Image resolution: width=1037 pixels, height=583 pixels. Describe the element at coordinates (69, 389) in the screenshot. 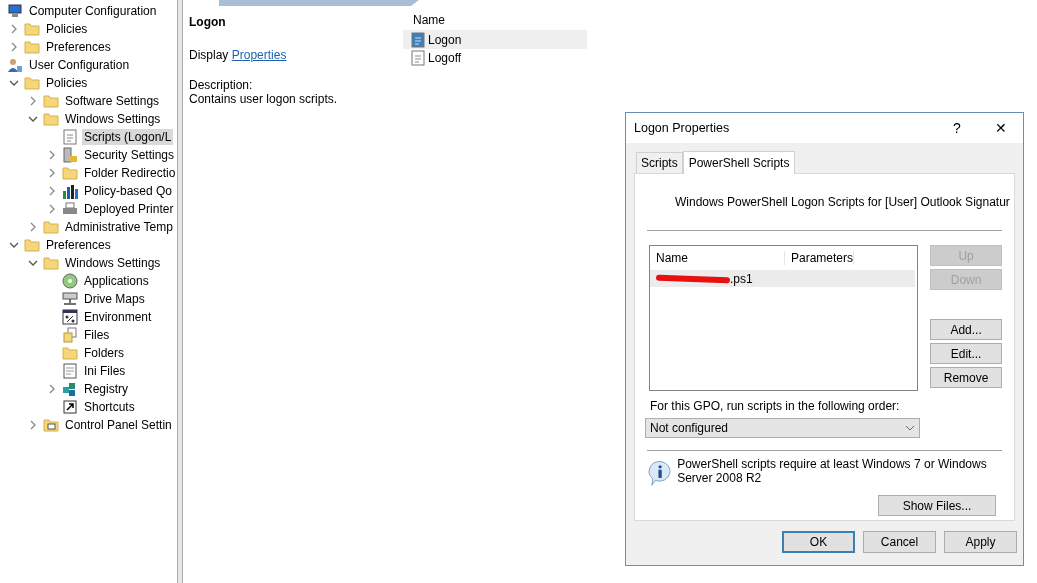

I see `registry-cubes-icon` at that location.